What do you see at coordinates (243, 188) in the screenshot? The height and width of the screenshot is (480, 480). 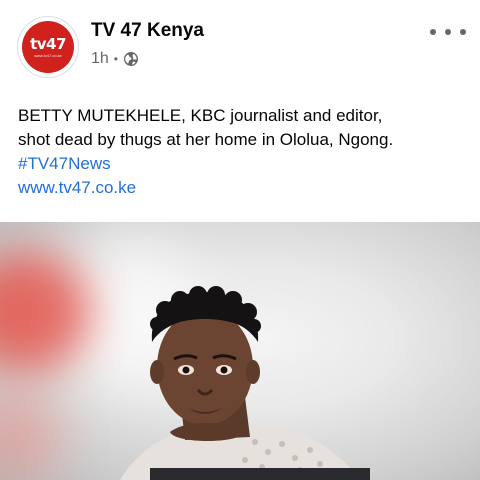 I see `website-link: www.tv47.co.ke` at bounding box center [243, 188].